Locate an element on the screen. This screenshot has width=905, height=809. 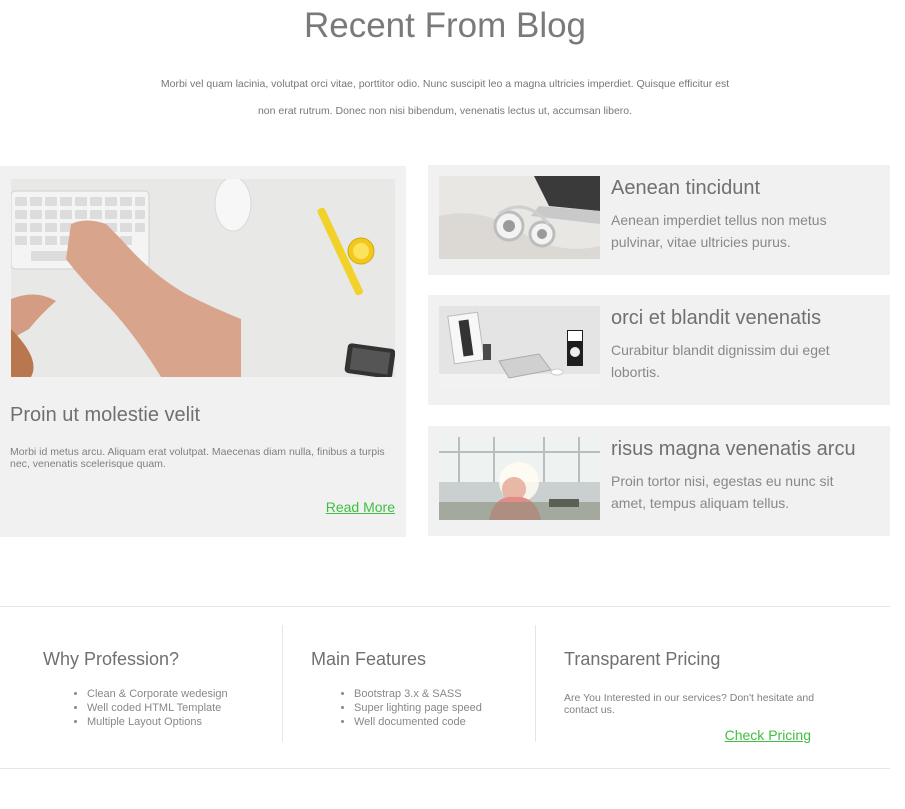
post-title: orci et blandit venenatis is located at coordinates (716, 318).